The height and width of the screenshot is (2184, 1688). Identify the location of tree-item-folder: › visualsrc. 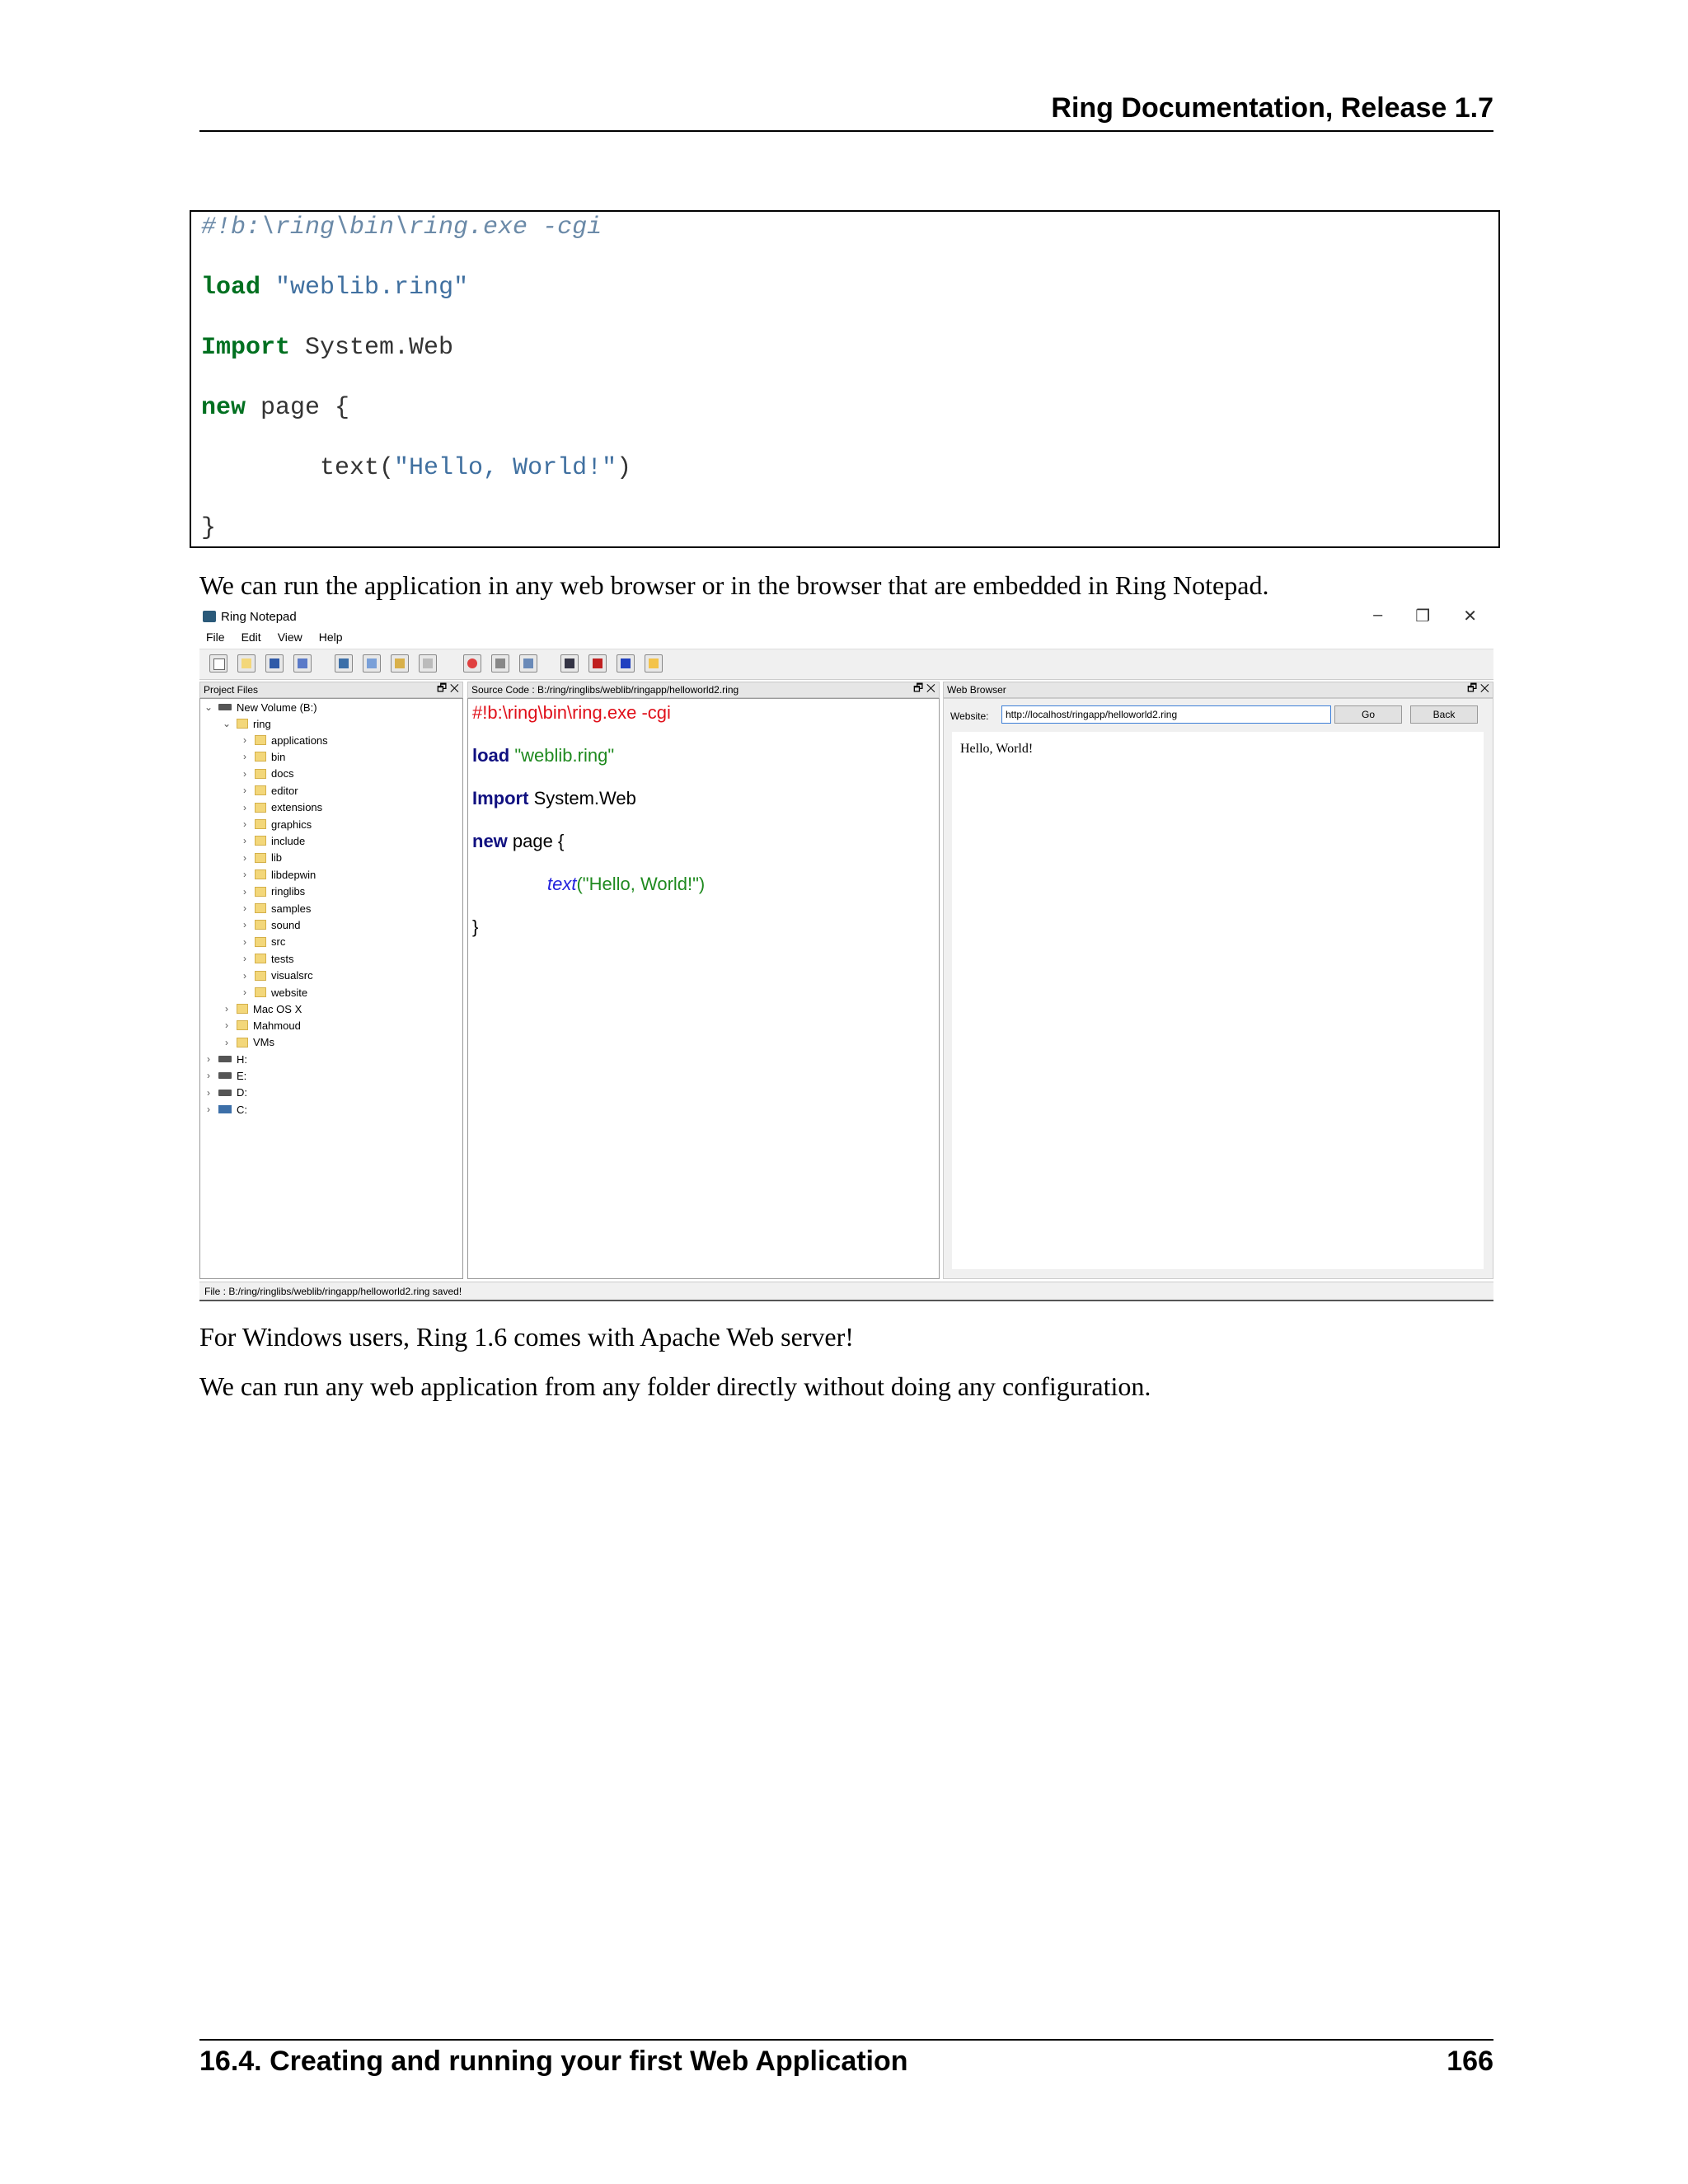
(276, 976).